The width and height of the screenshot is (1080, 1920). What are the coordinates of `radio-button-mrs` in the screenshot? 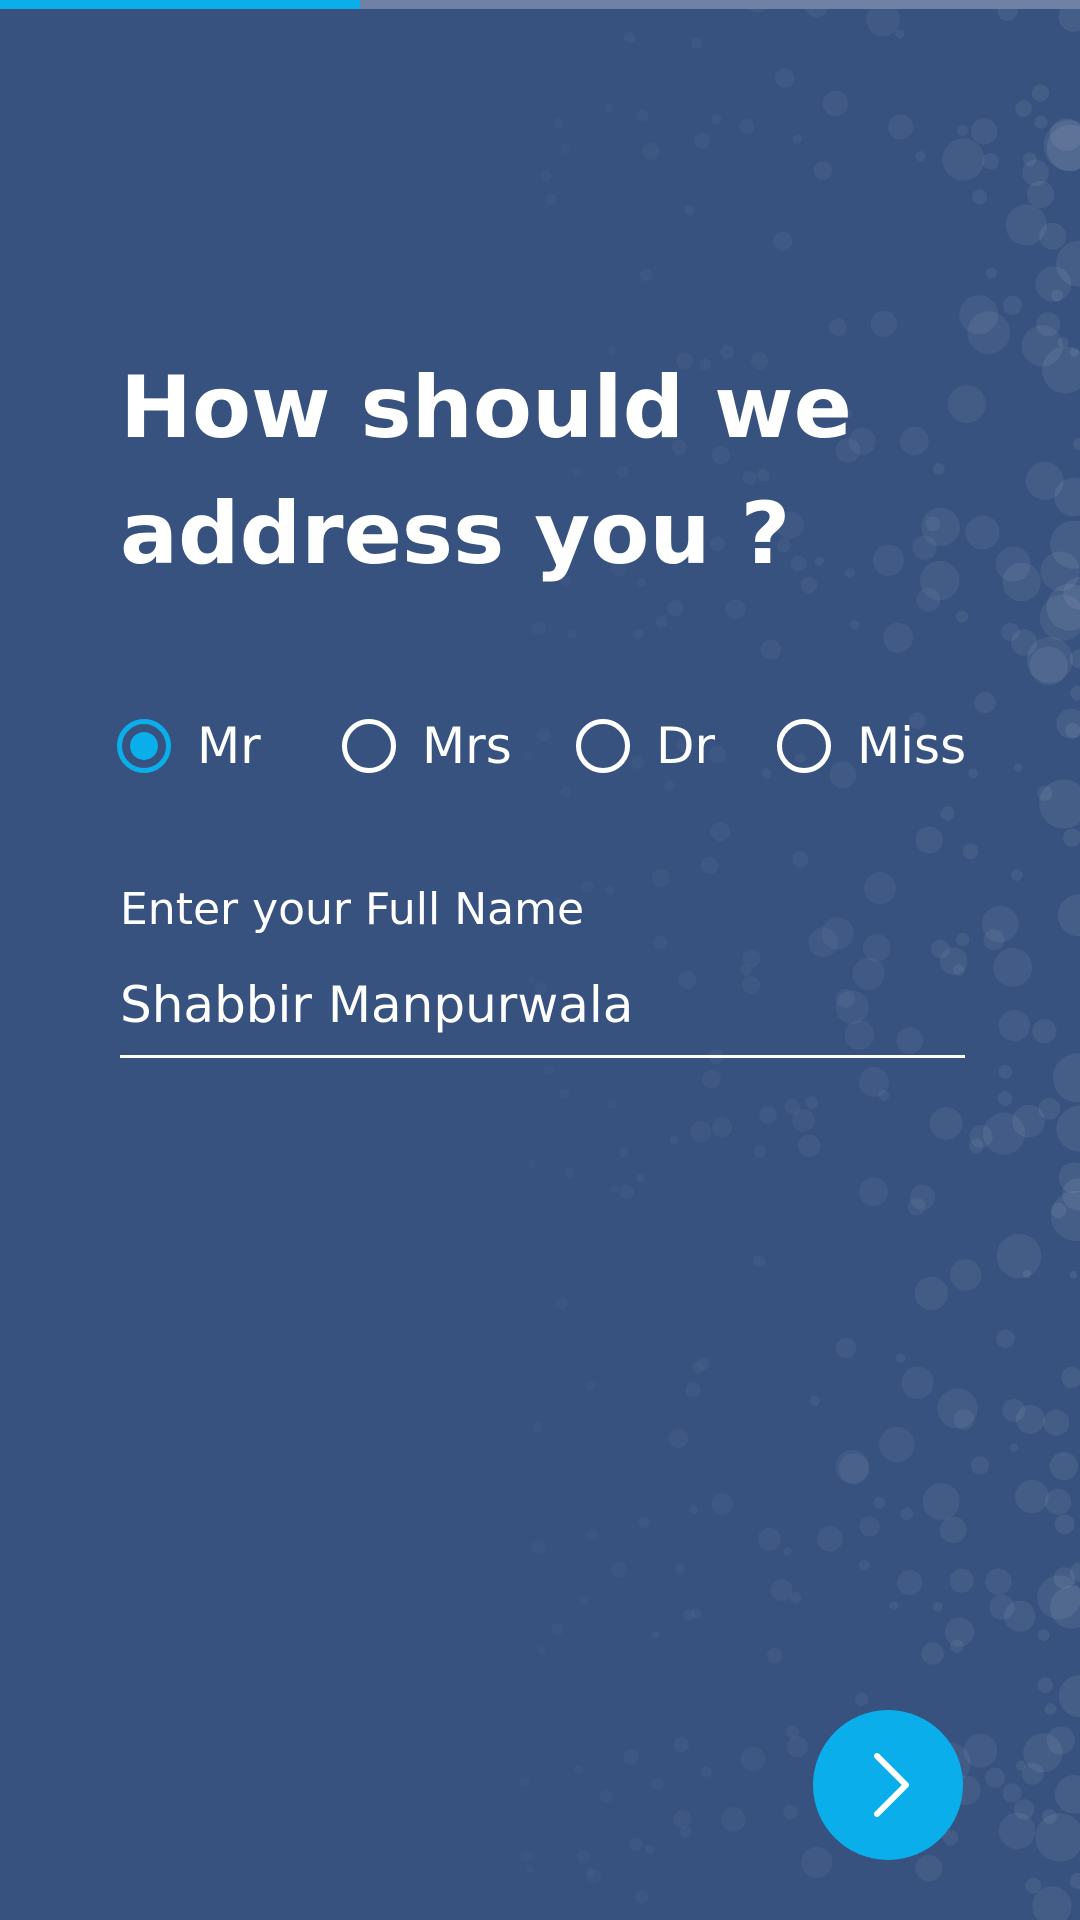 It's located at (369, 746).